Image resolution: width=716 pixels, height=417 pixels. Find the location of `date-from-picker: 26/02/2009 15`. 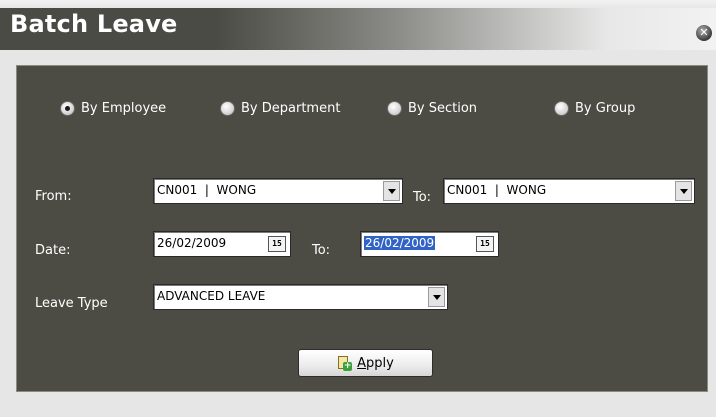

date-from-picker: 26/02/2009 15 is located at coordinates (222, 244).